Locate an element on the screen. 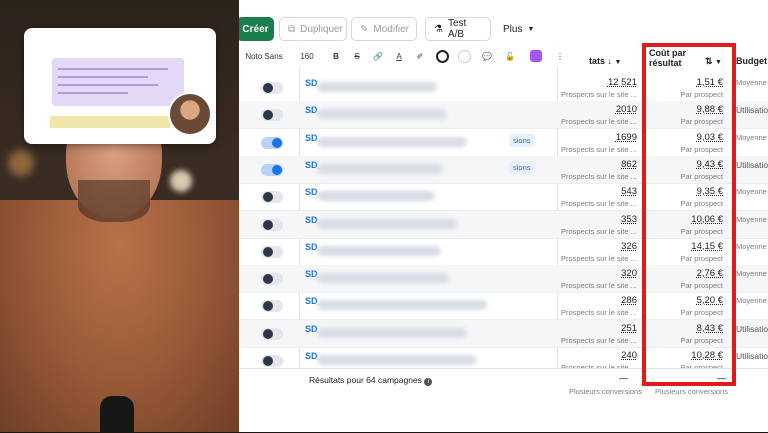 The width and height of the screenshot is (768, 433). cost-per-result-value: 14,15 € is located at coordinates (686, 246).